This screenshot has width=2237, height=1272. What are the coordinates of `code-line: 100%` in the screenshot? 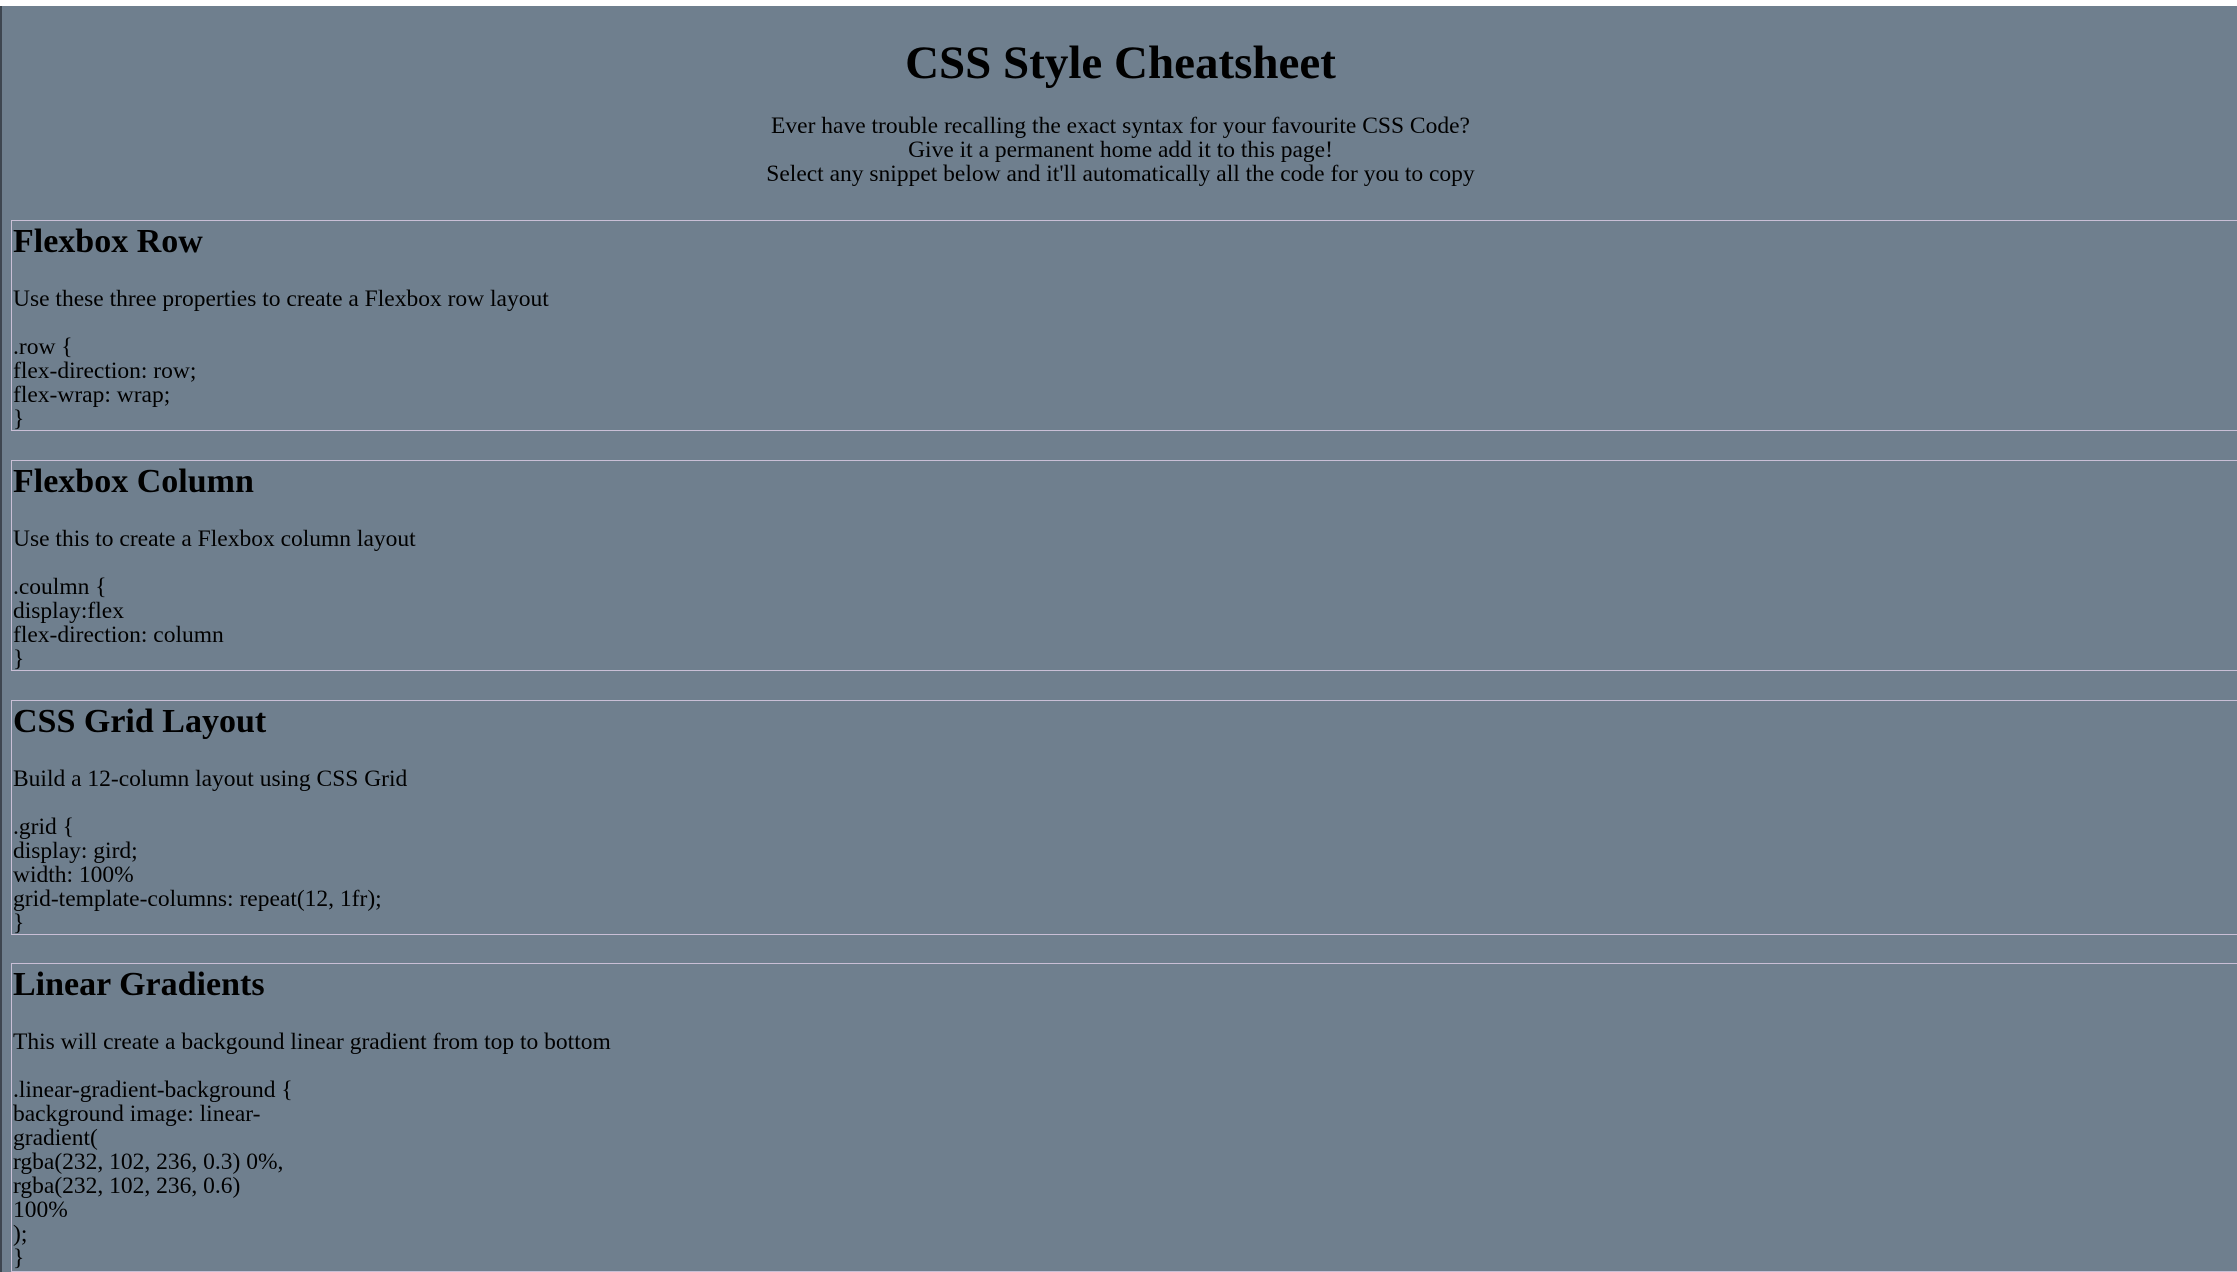 It's located at (40, 1210).